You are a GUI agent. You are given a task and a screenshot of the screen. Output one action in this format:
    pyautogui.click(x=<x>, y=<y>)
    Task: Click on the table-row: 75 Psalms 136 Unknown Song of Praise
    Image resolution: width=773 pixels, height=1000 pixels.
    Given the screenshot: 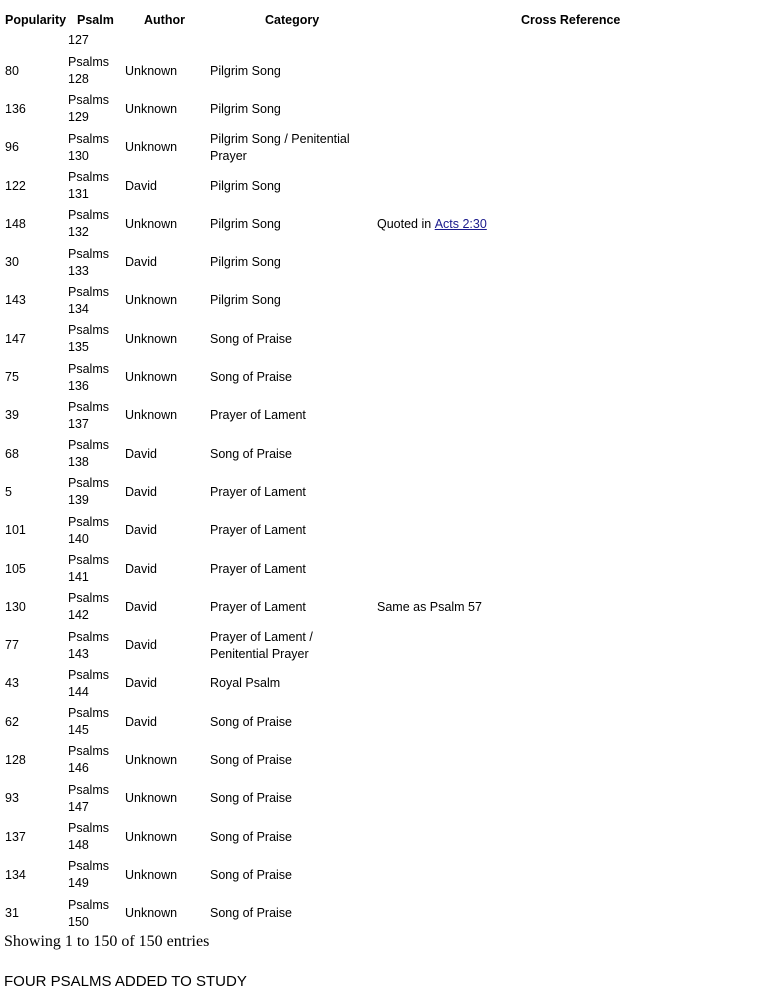 What is the action you would take?
    pyautogui.click(x=386, y=377)
    